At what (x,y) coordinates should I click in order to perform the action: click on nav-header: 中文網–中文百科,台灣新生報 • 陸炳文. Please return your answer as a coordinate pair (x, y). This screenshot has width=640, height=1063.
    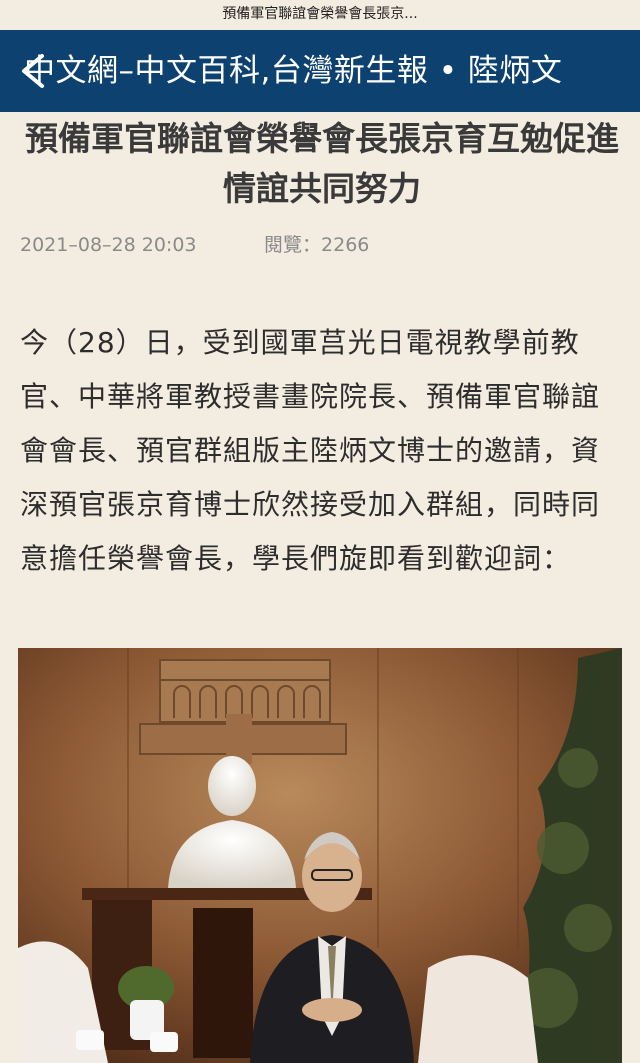
    Looking at the image, I should click on (320, 71).